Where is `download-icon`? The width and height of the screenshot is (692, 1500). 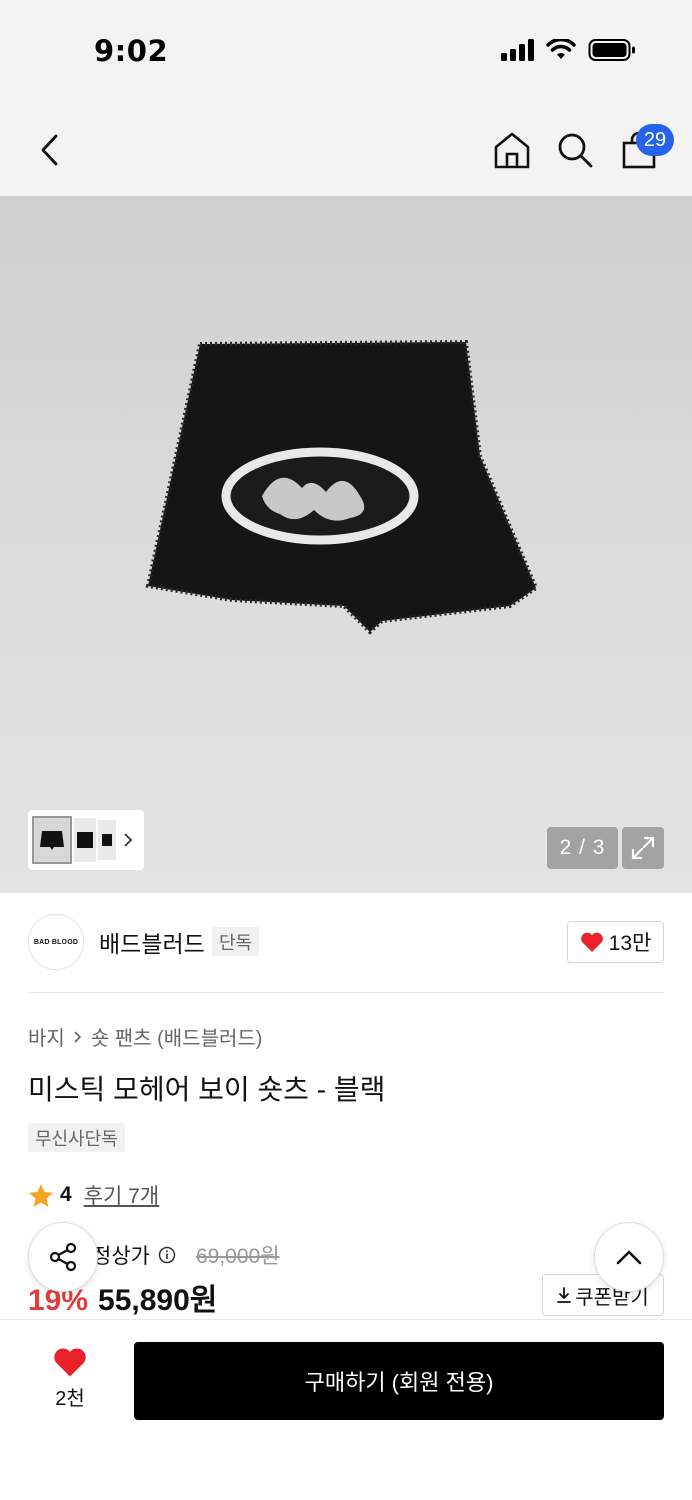
download-icon is located at coordinates (564, 1295).